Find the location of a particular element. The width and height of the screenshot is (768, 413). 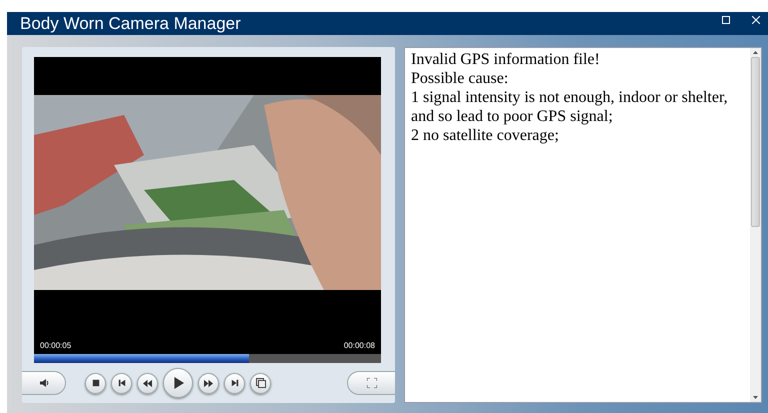

volume-button is located at coordinates (44, 383).